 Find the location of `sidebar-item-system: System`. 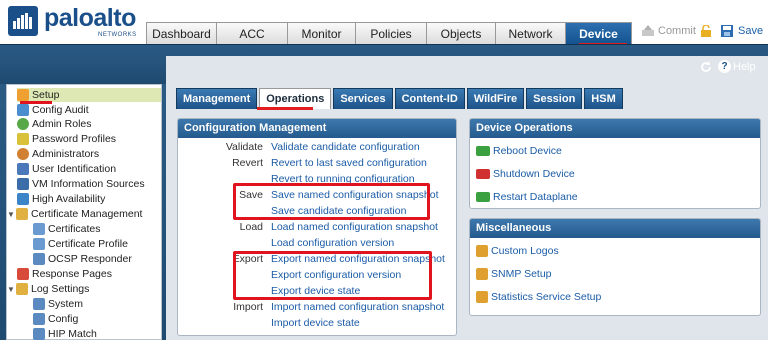

sidebar-item-system: System is located at coordinates (58, 304).